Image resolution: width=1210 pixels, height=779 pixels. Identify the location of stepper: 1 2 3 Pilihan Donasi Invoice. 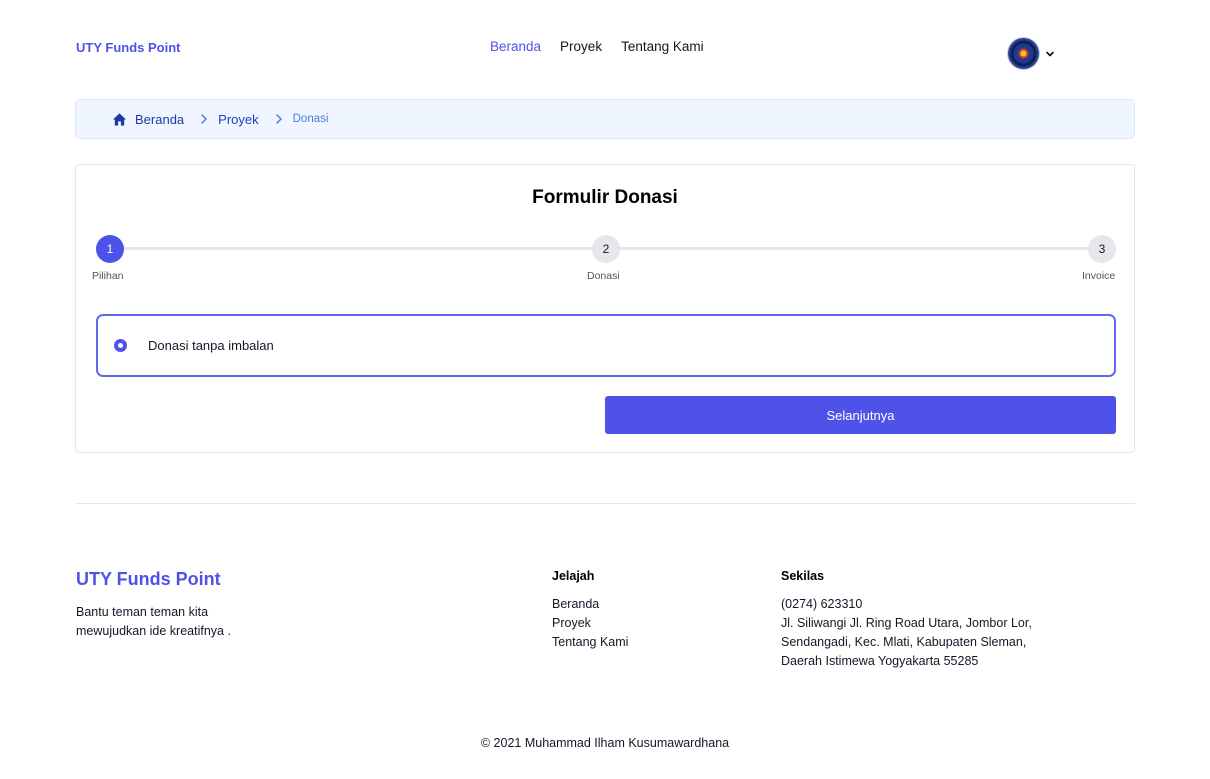
(605, 265).